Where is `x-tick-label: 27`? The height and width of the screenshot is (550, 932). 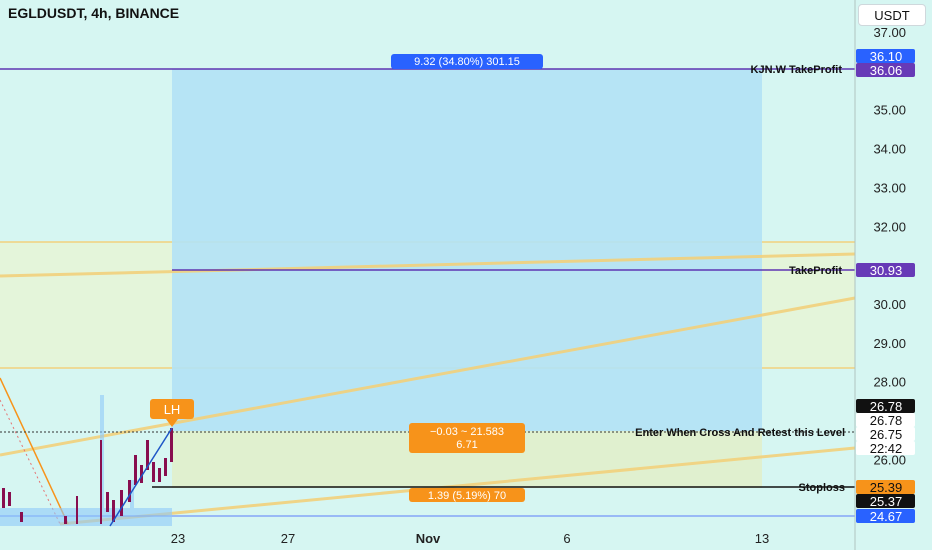
x-tick-label: 27 is located at coordinates (288, 538).